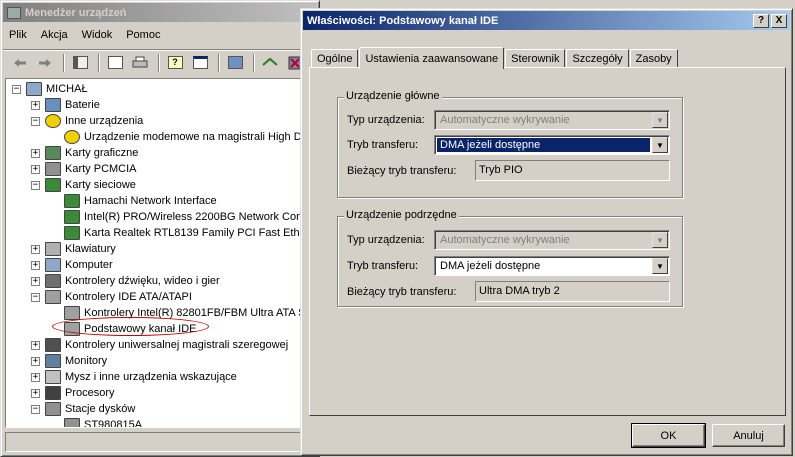  I want to click on menu-view: Widok, so click(97, 35).